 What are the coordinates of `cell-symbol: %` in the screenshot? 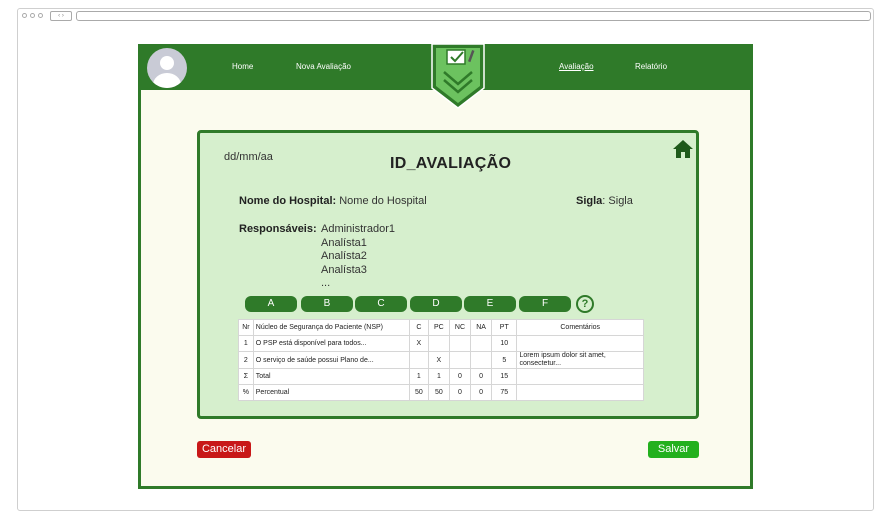 It's located at (246, 392).